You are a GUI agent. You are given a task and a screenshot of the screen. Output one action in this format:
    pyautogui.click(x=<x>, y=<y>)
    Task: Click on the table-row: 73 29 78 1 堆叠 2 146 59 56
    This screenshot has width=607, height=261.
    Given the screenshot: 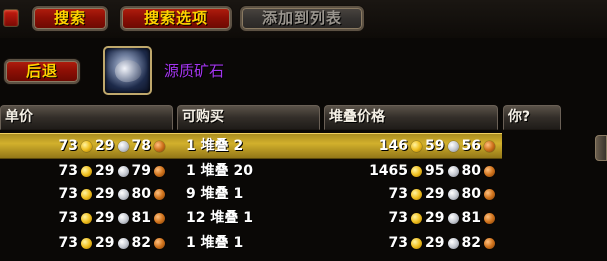 What is the action you would take?
    pyautogui.click(x=251, y=146)
    